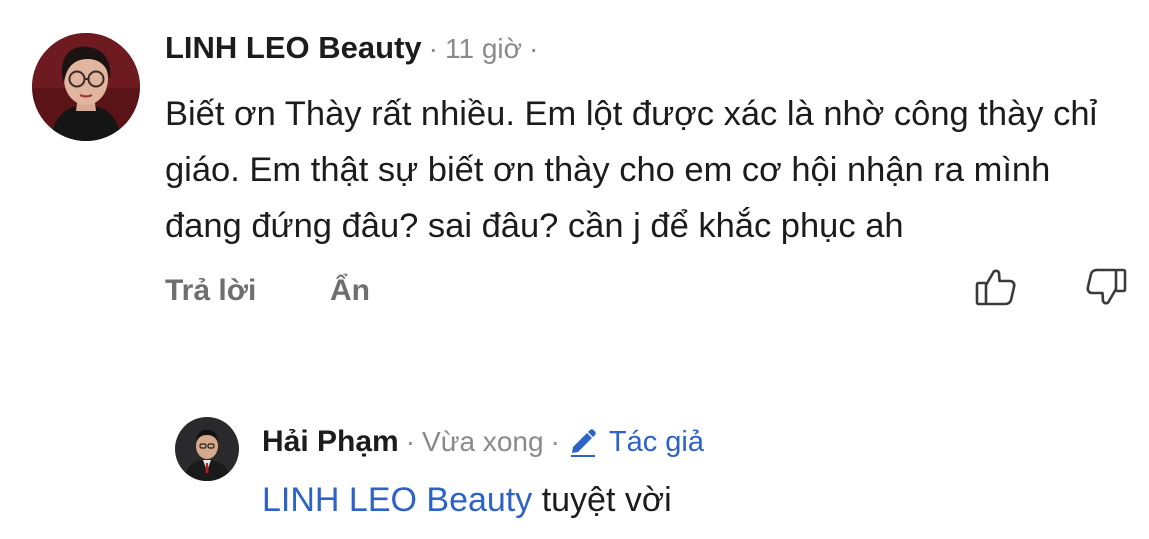 This screenshot has width=1149, height=539. Describe the element at coordinates (656, 441) in the screenshot. I see `author-badge-label: Tác giả` at that location.